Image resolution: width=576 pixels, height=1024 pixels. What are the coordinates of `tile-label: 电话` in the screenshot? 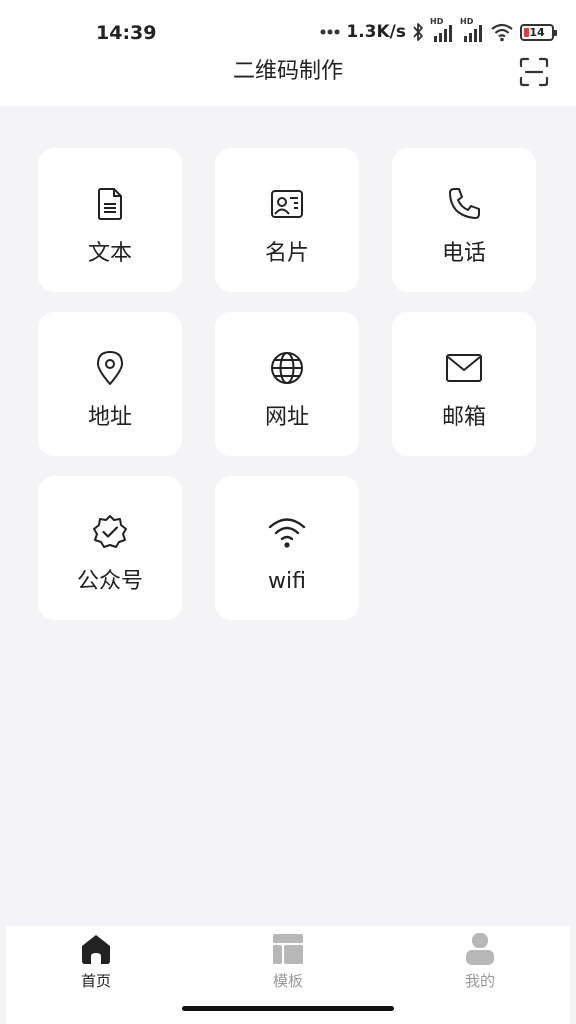 It's located at (463, 253).